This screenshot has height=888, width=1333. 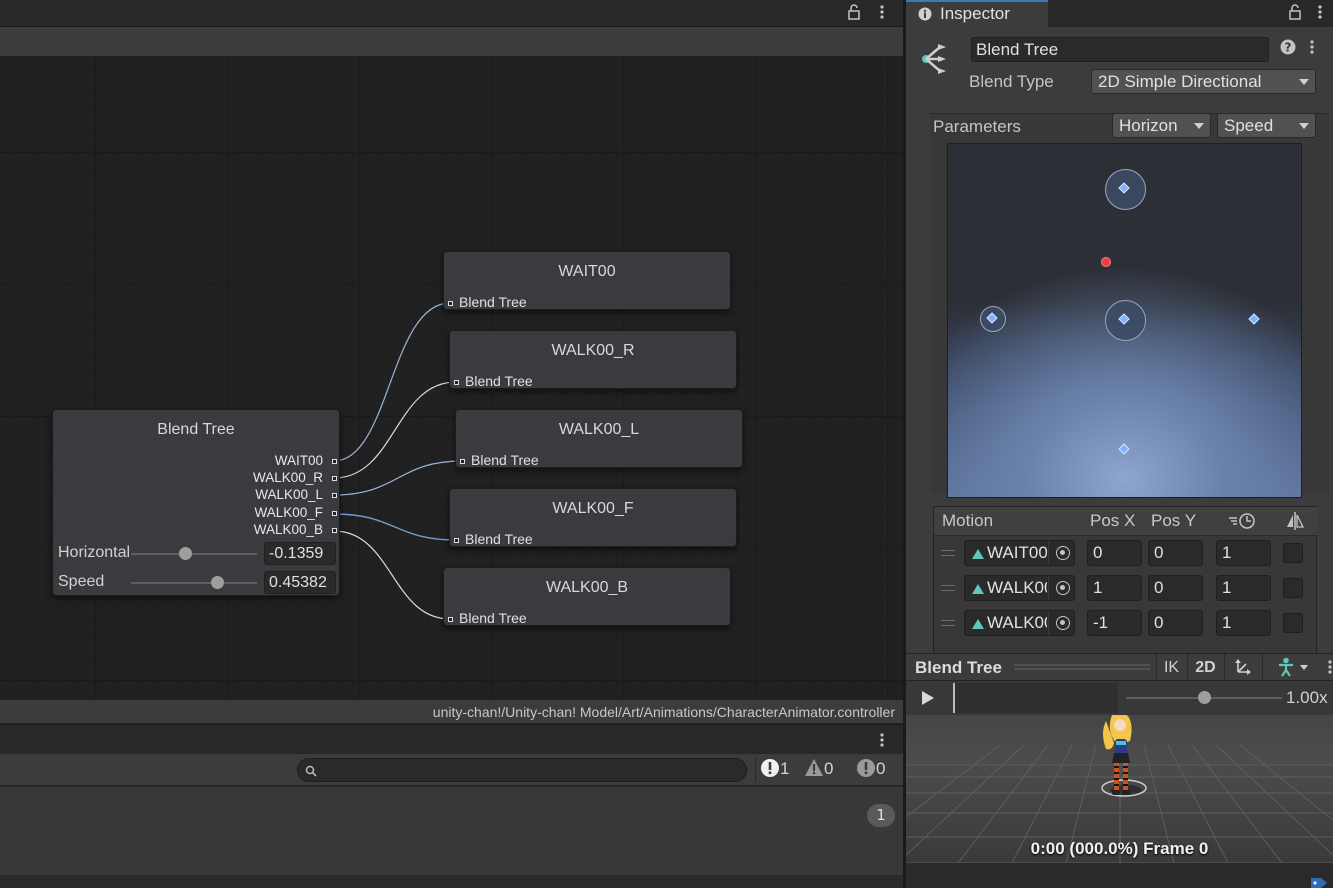 I want to click on param-x-dropdown: Horizon, so click(x=1161, y=125).